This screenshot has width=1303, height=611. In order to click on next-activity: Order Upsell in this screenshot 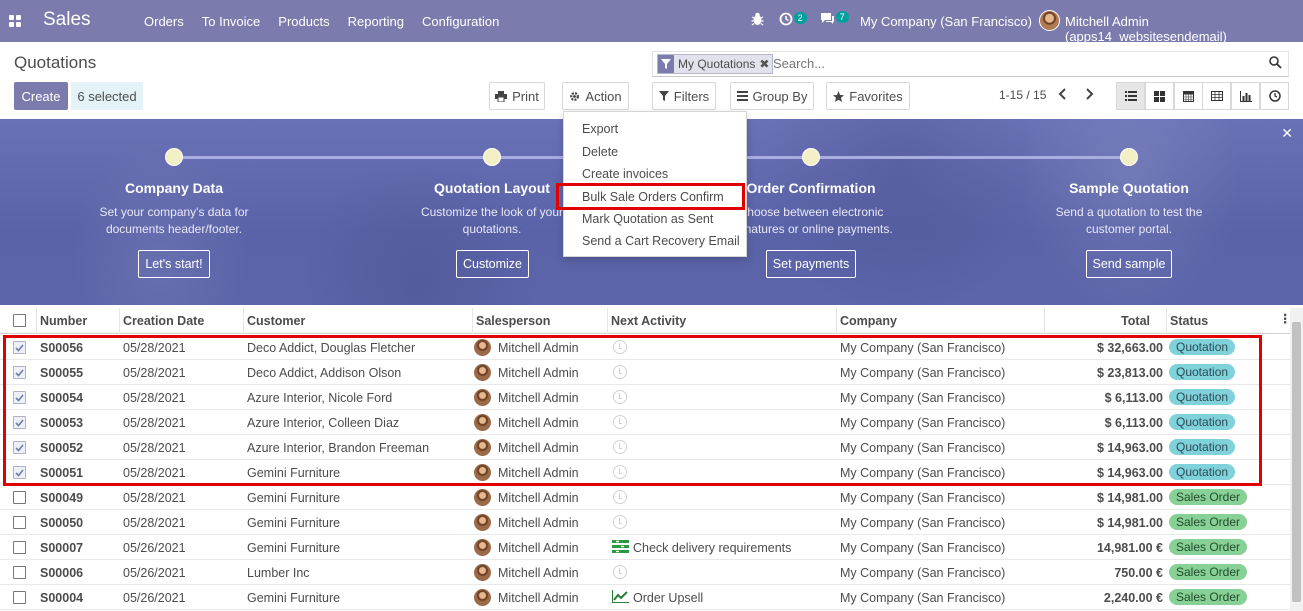, I will do `click(668, 598)`.